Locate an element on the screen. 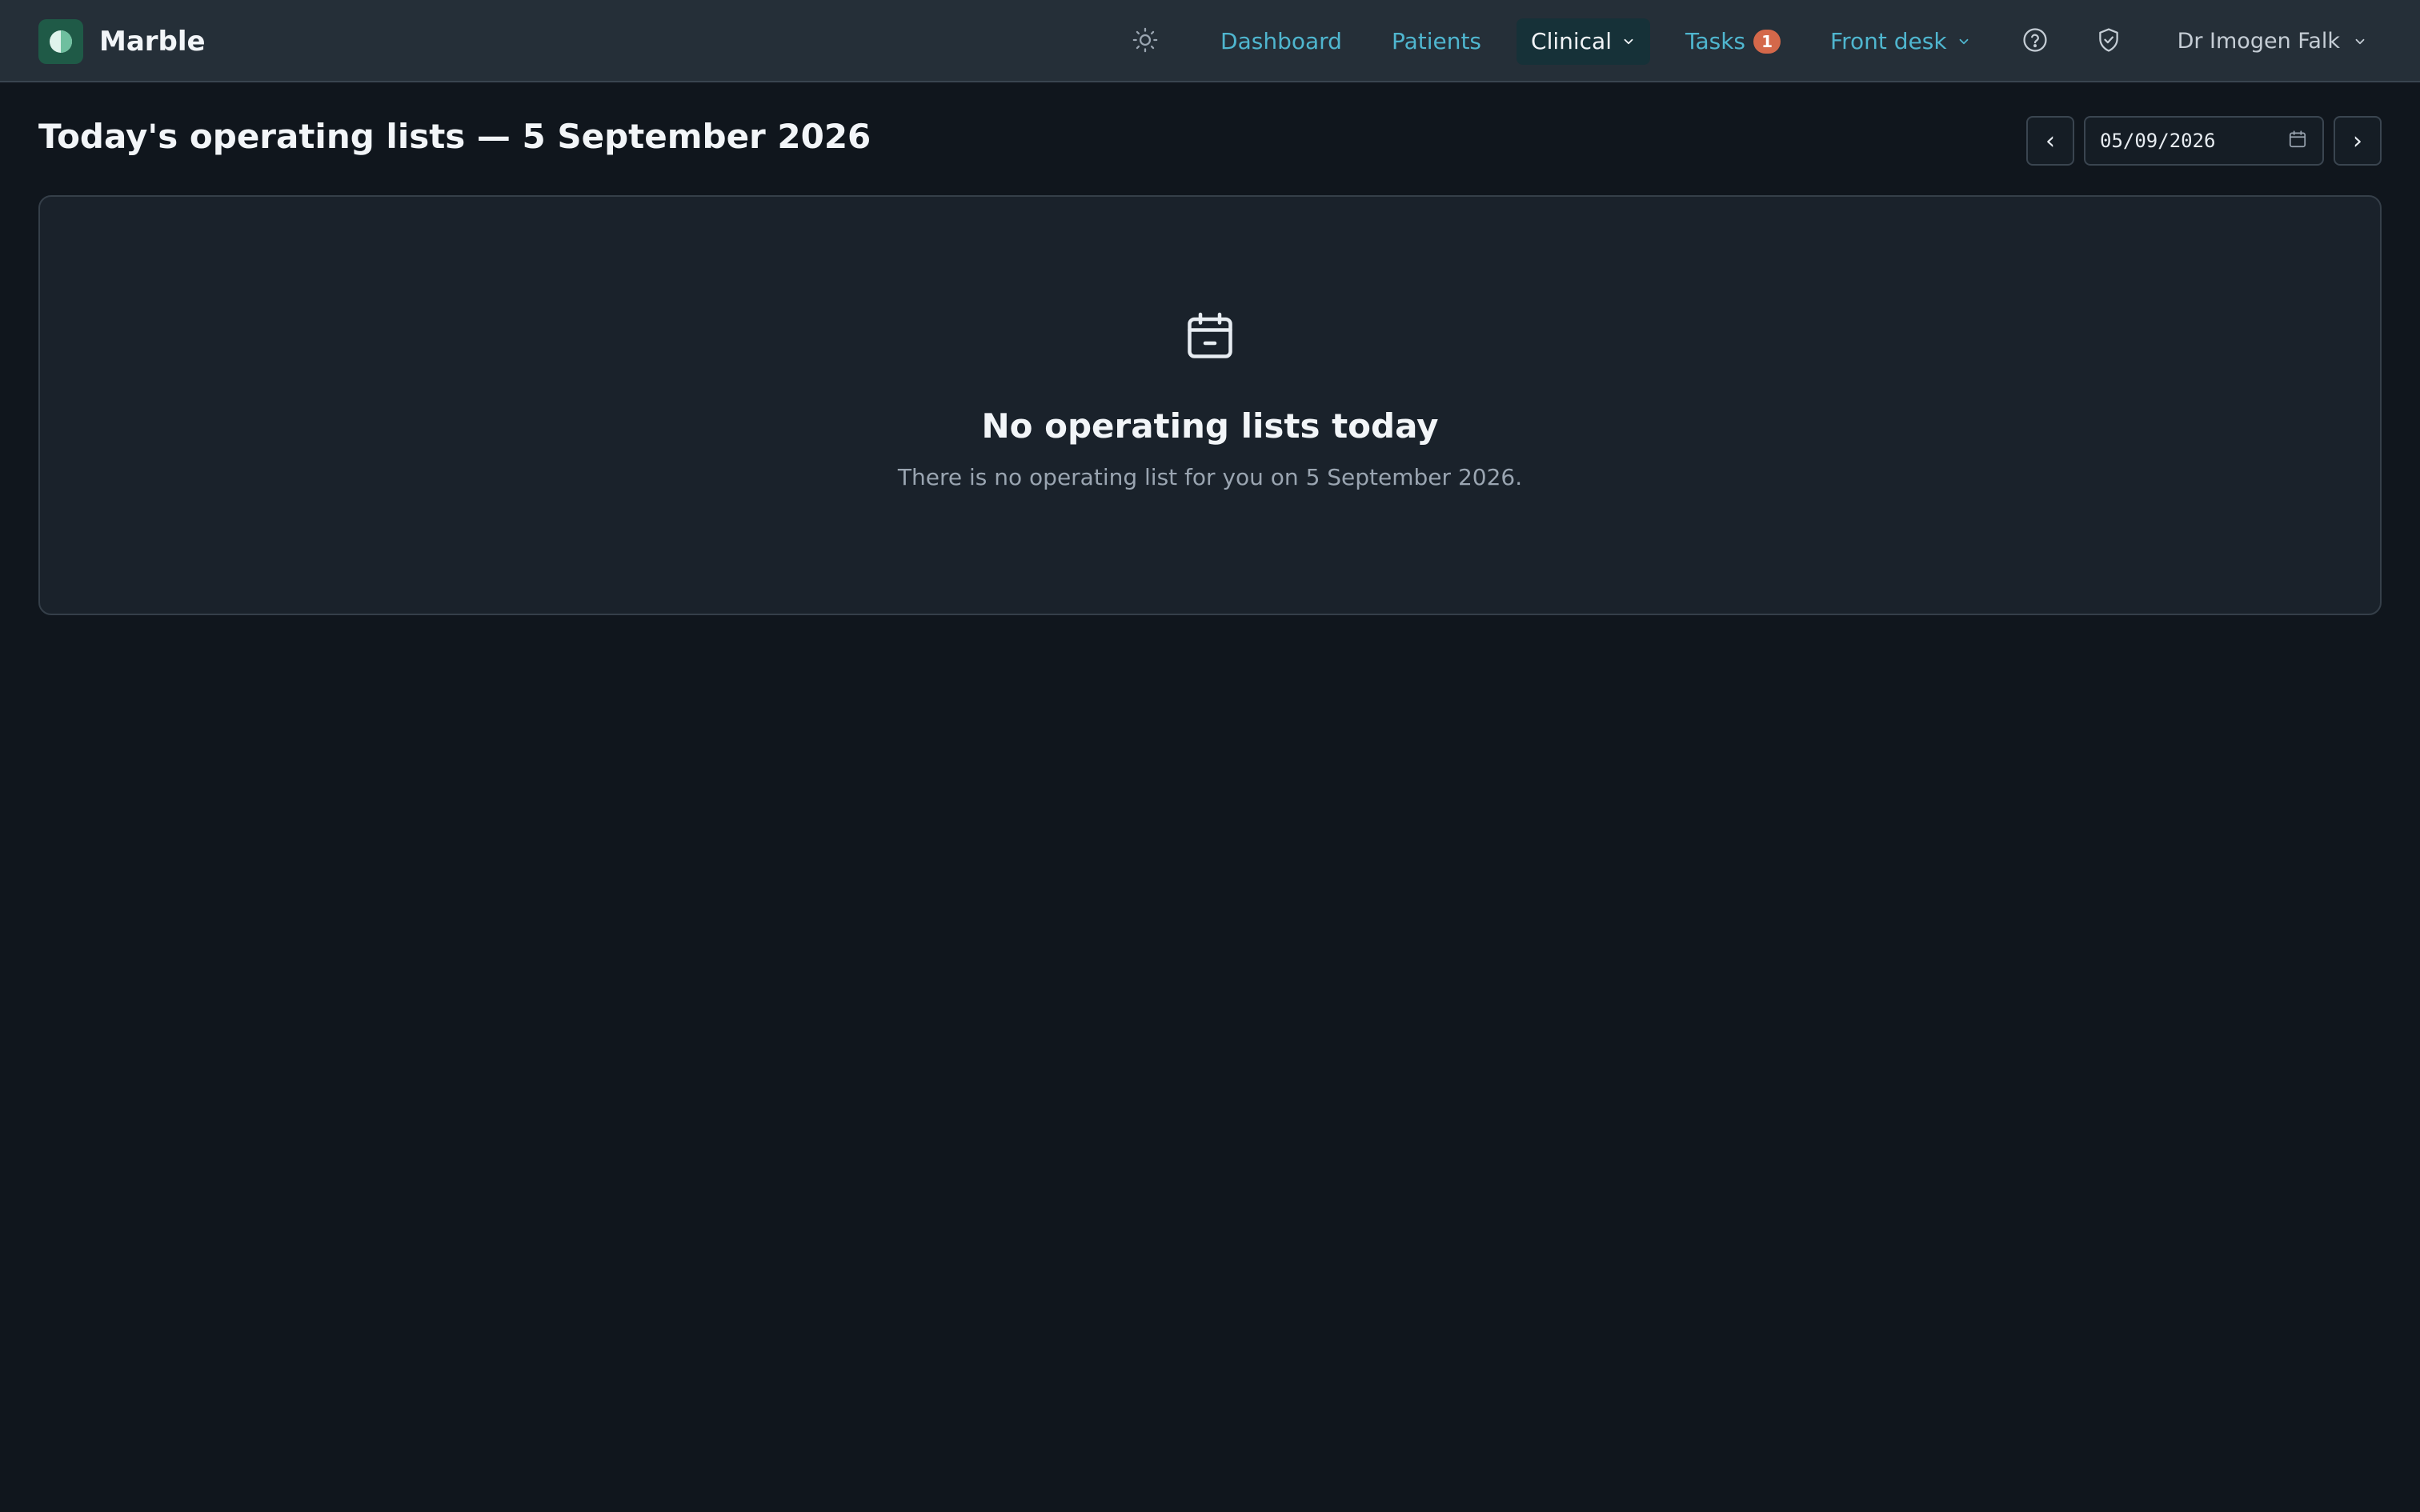  nav-link-tasks: Tasks 1 is located at coordinates (1733, 41).